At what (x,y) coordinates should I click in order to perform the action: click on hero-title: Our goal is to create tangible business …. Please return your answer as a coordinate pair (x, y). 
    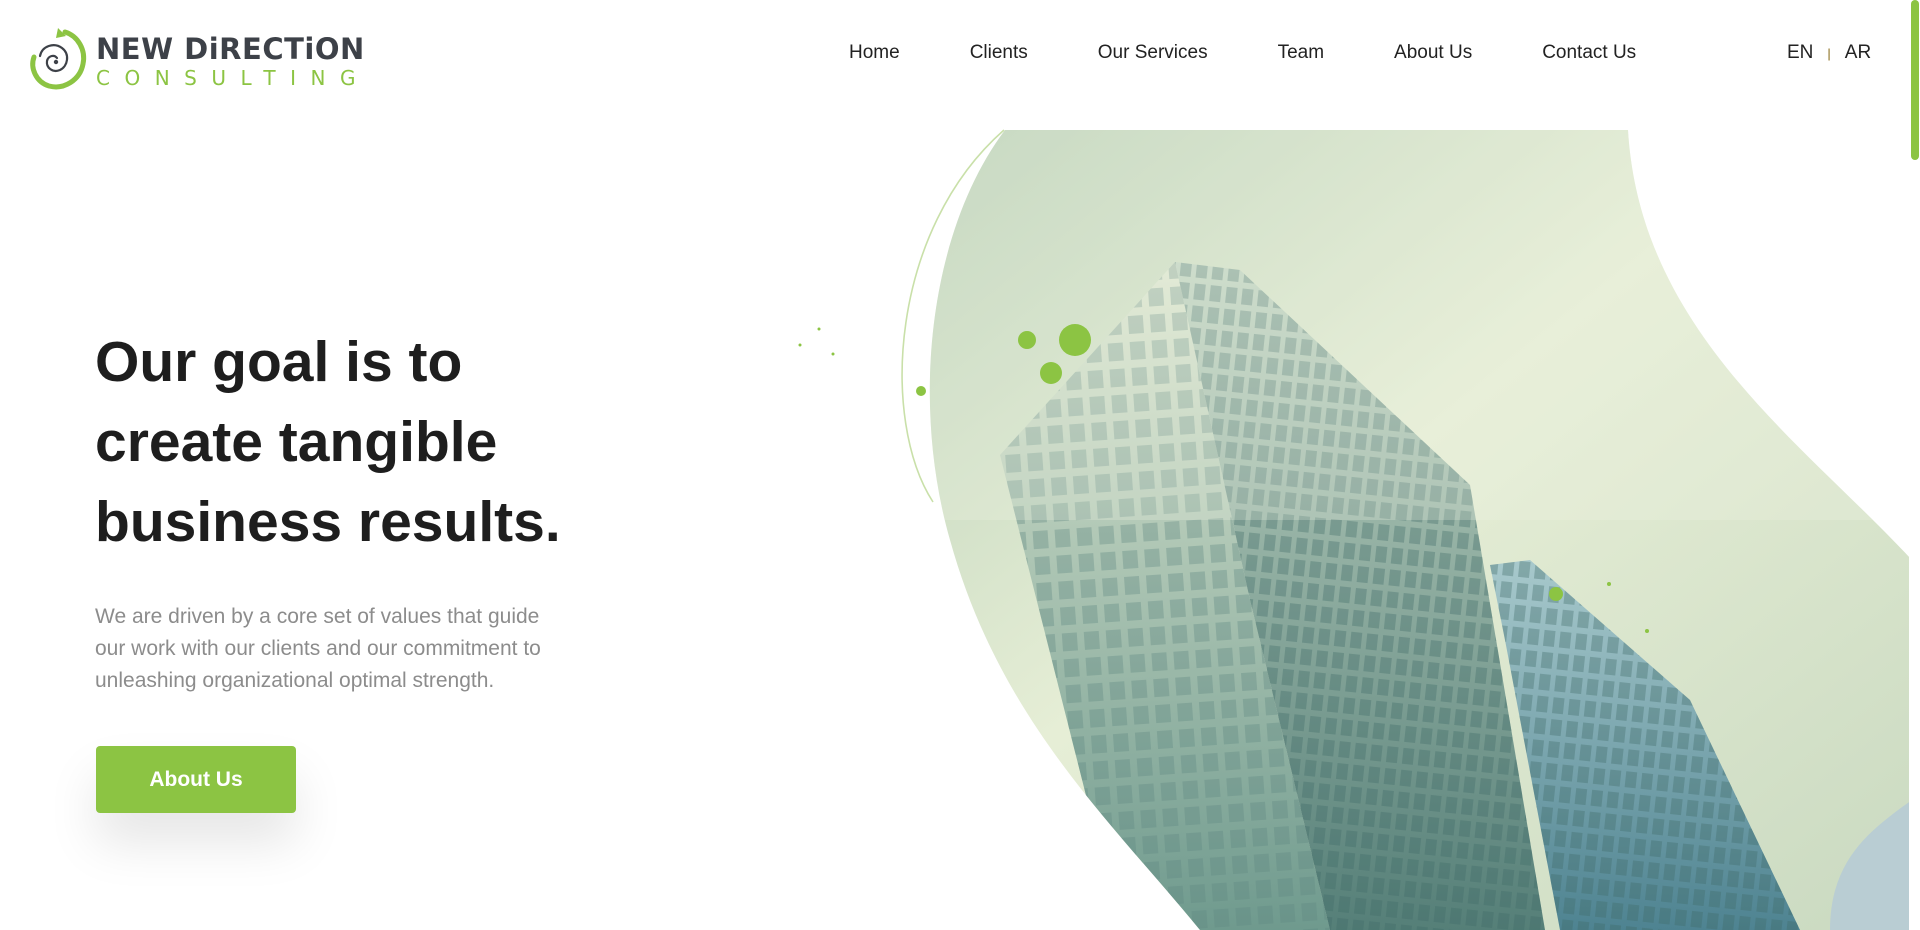
    Looking at the image, I should click on (328, 442).